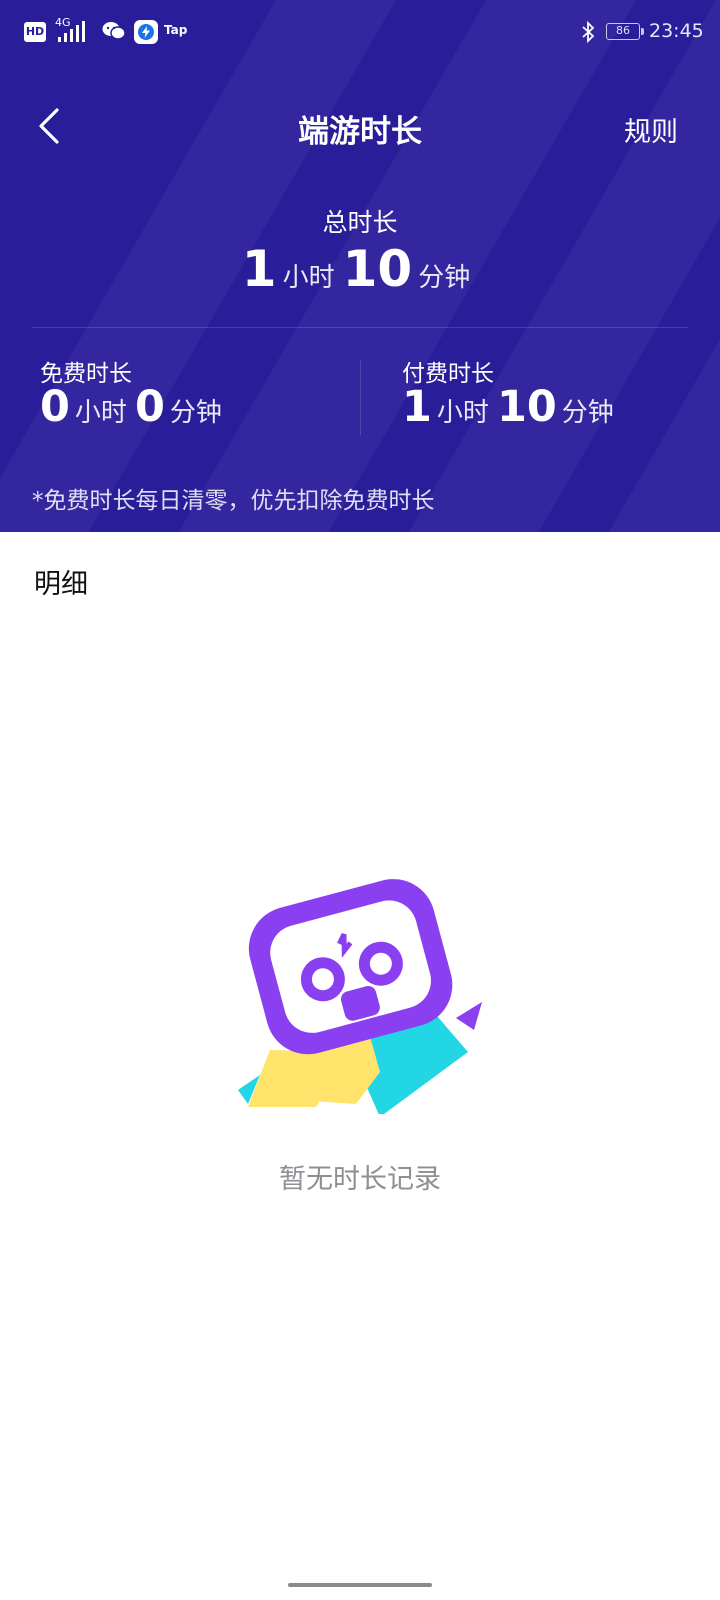 The width and height of the screenshot is (720, 1600). I want to click on app-notification-icon, so click(146, 32).